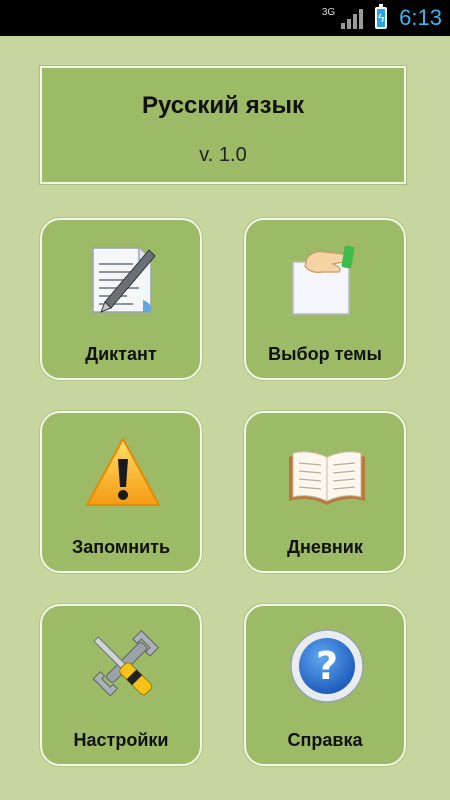  I want to click on network-type: 3G, so click(328, 12).